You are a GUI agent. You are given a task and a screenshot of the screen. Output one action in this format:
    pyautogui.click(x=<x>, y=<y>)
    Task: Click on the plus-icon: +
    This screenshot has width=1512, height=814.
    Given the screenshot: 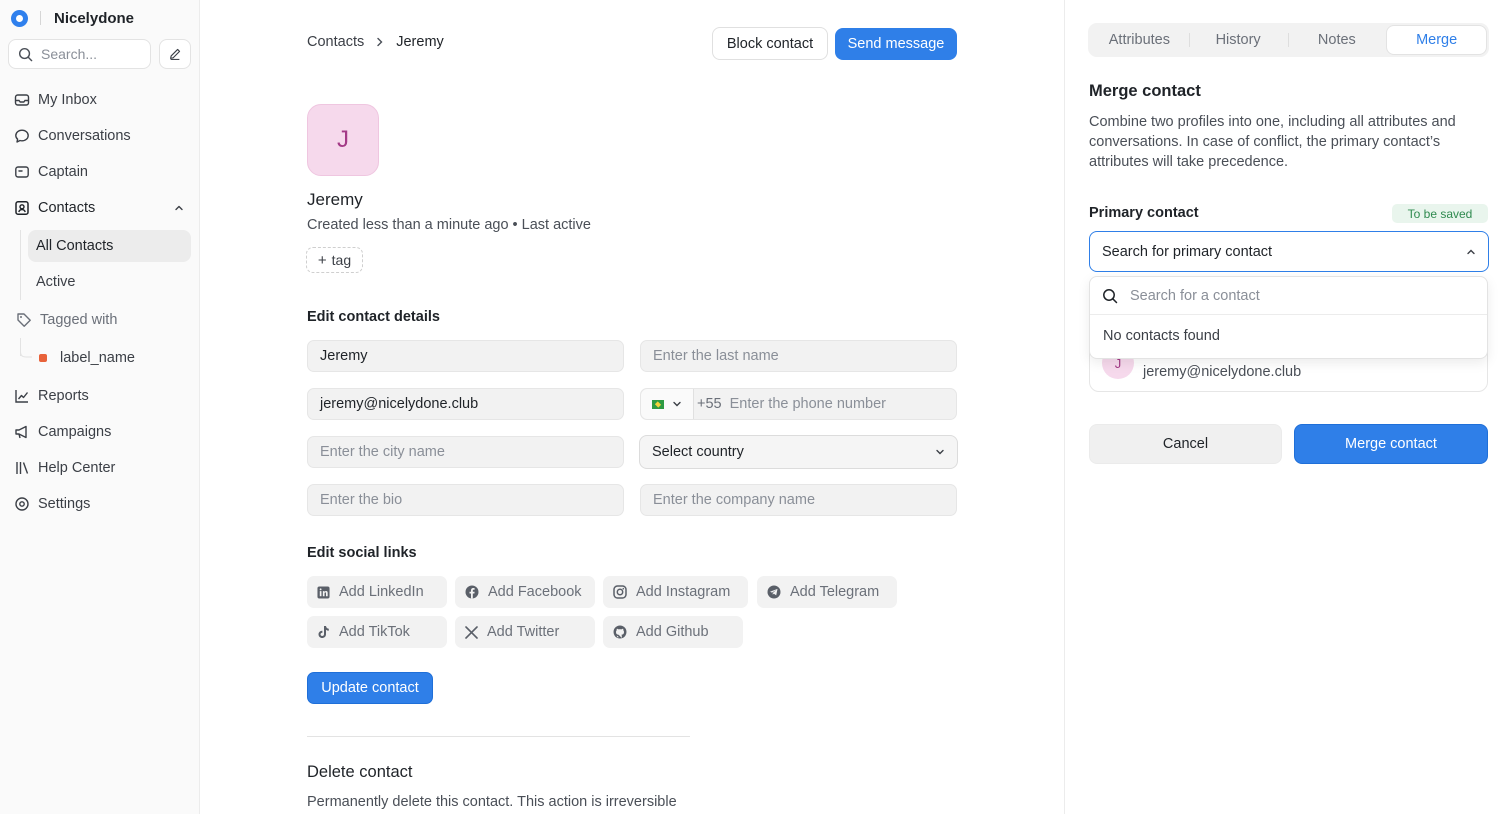 What is the action you would take?
    pyautogui.click(x=322, y=260)
    